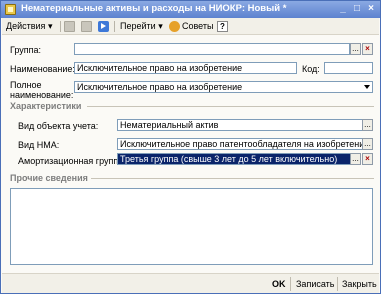 The width and height of the screenshot is (381, 294). I want to click on name-field: Исключительное право на изобретение, so click(185, 68).